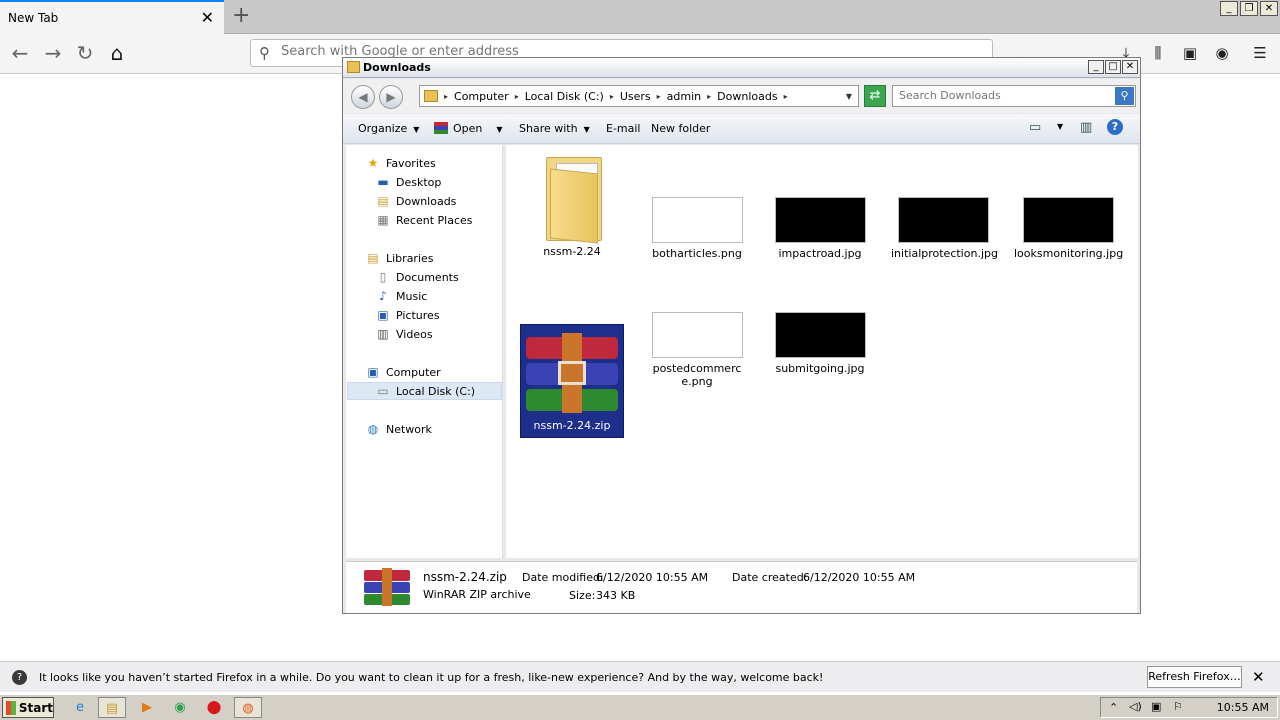 This screenshot has width=1280, height=720. Describe the element at coordinates (1124, 96) in the screenshot. I see `search-icon: ⚲` at that location.